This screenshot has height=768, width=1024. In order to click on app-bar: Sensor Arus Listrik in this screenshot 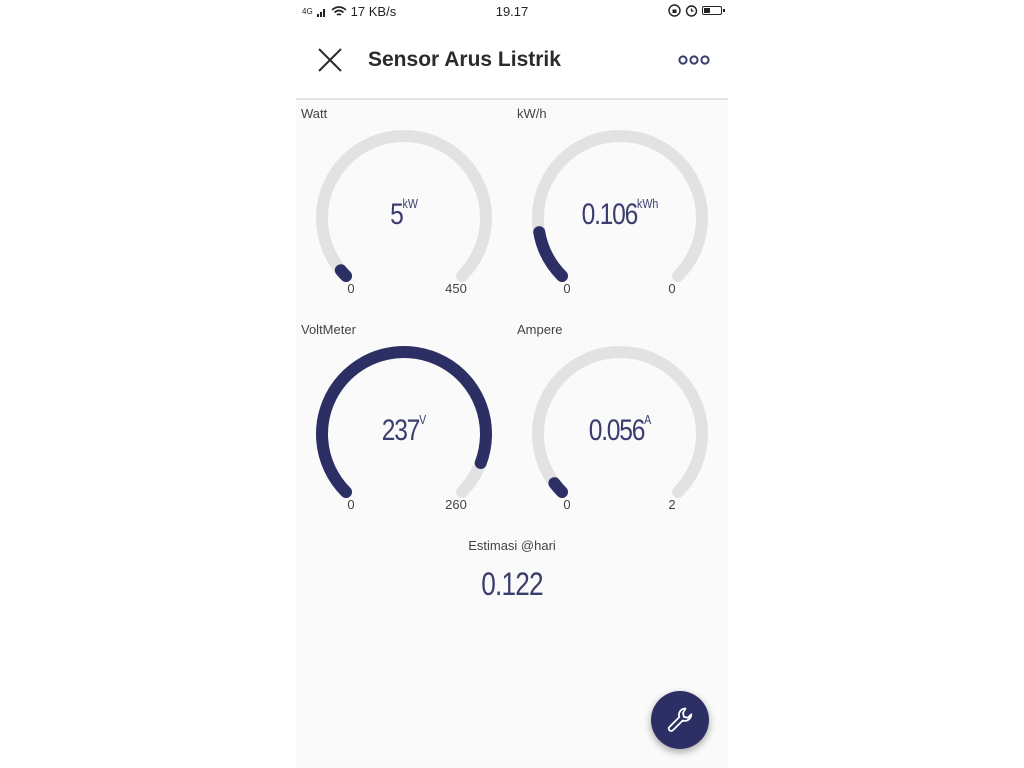, I will do `click(512, 62)`.